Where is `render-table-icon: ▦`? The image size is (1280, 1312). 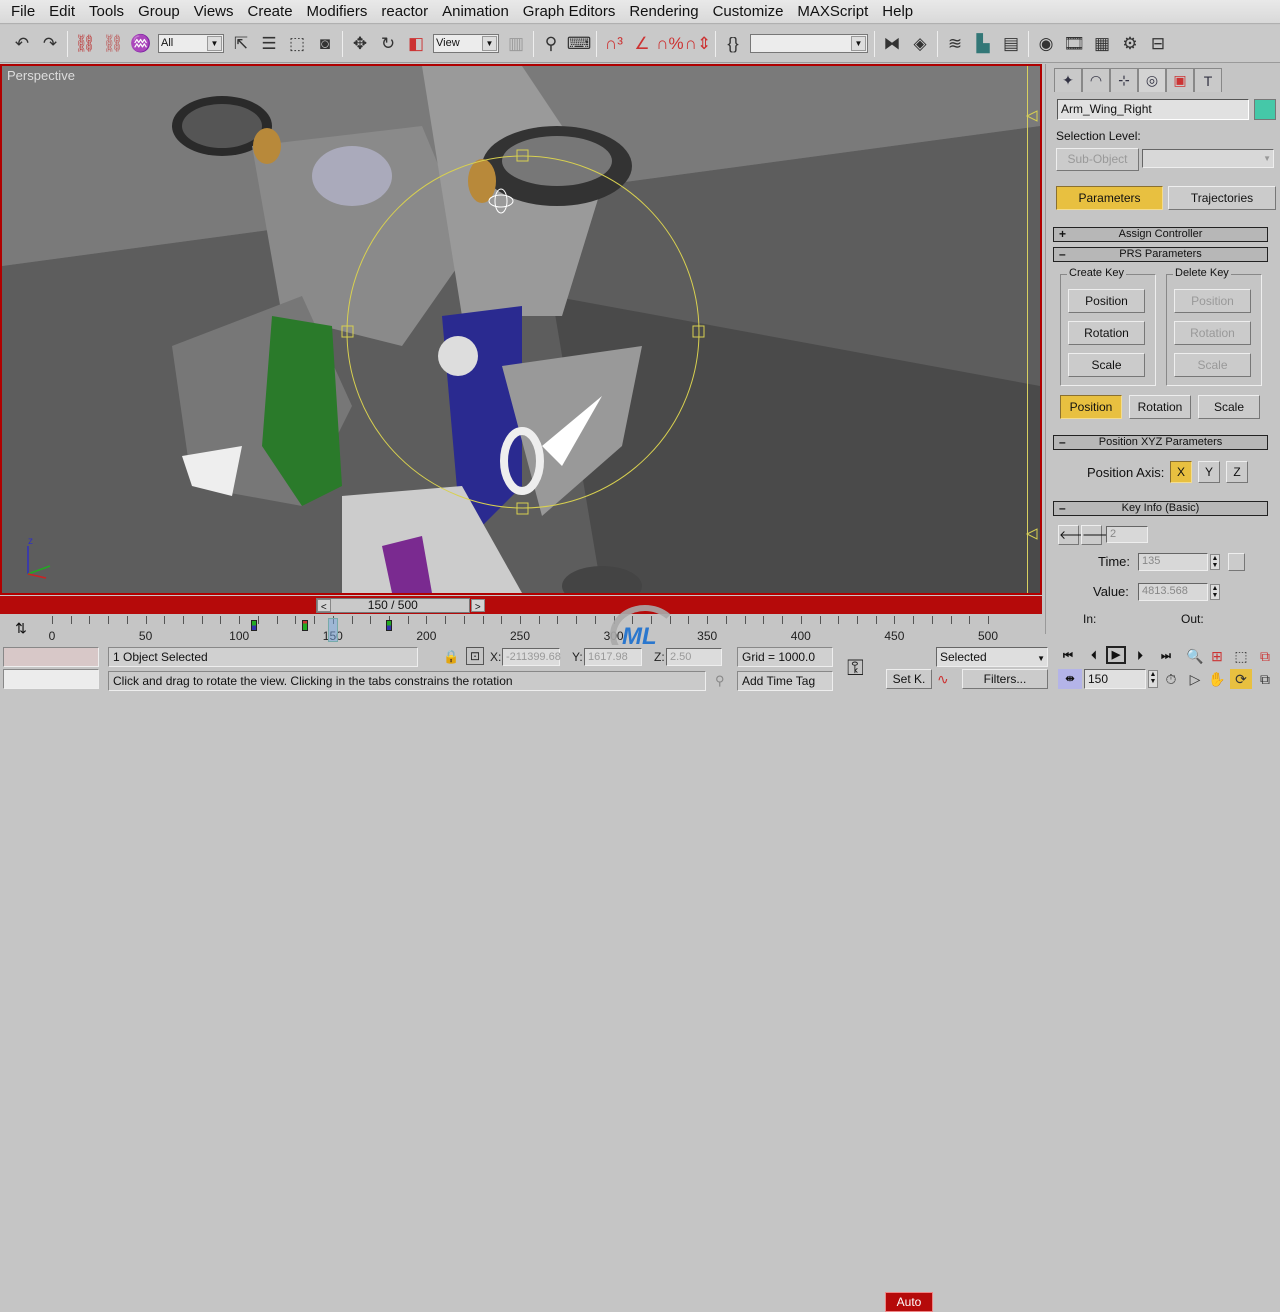
render-table-icon: ▦ is located at coordinates (1102, 44).